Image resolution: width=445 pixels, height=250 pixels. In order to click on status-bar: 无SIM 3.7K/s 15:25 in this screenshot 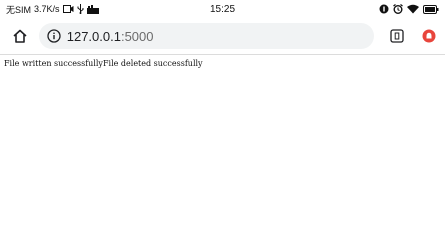, I will do `click(222, 9)`.